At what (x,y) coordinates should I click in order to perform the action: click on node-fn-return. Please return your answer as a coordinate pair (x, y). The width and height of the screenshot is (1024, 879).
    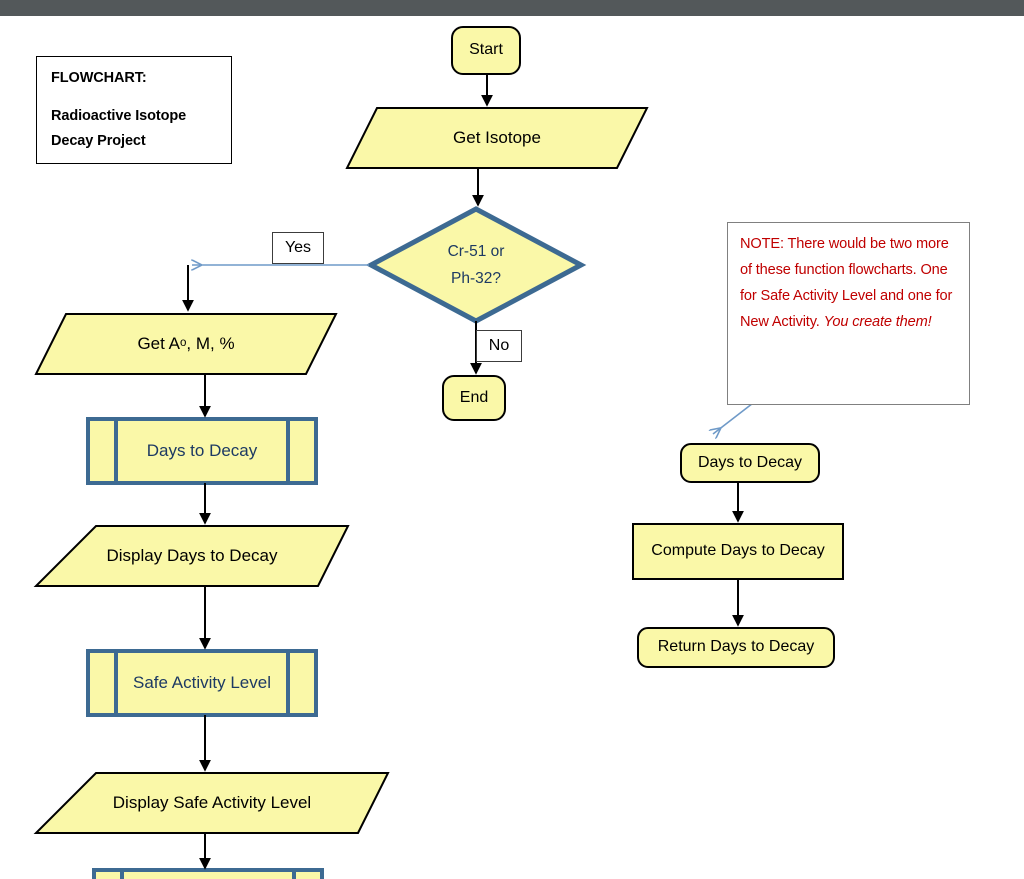
    Looking at the image, I should click on (736, 647).